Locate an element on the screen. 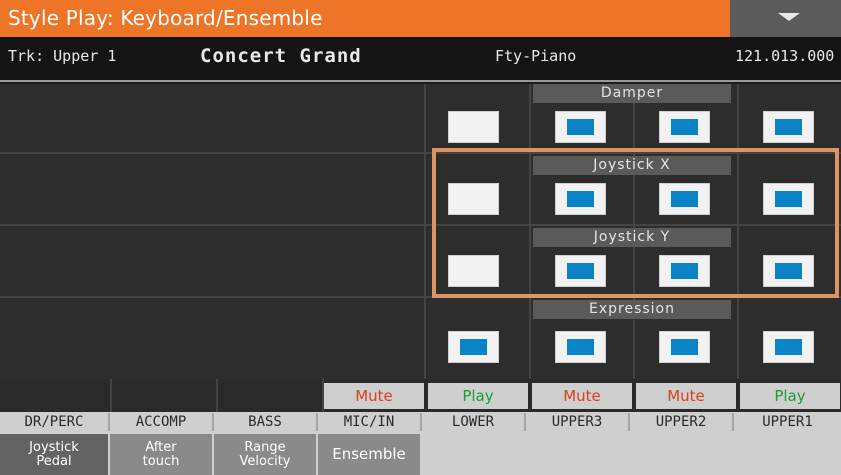 Image resolution: width=841 pixels, height=475 pixels. damper-upper3-checkbox is located at coordinates (580, 127).